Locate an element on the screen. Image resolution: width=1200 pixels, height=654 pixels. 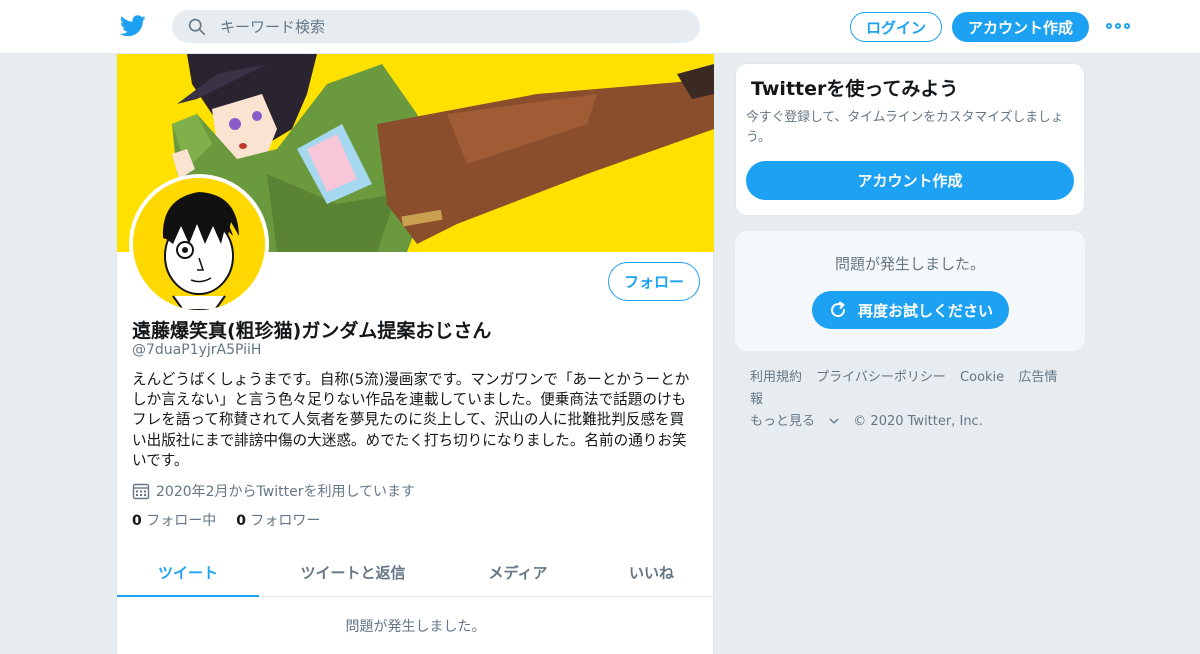
signup-card-text: 今すぐ登録して、タイムラインをカスタマイズしましょう。 is located at coordinates (905, 127).